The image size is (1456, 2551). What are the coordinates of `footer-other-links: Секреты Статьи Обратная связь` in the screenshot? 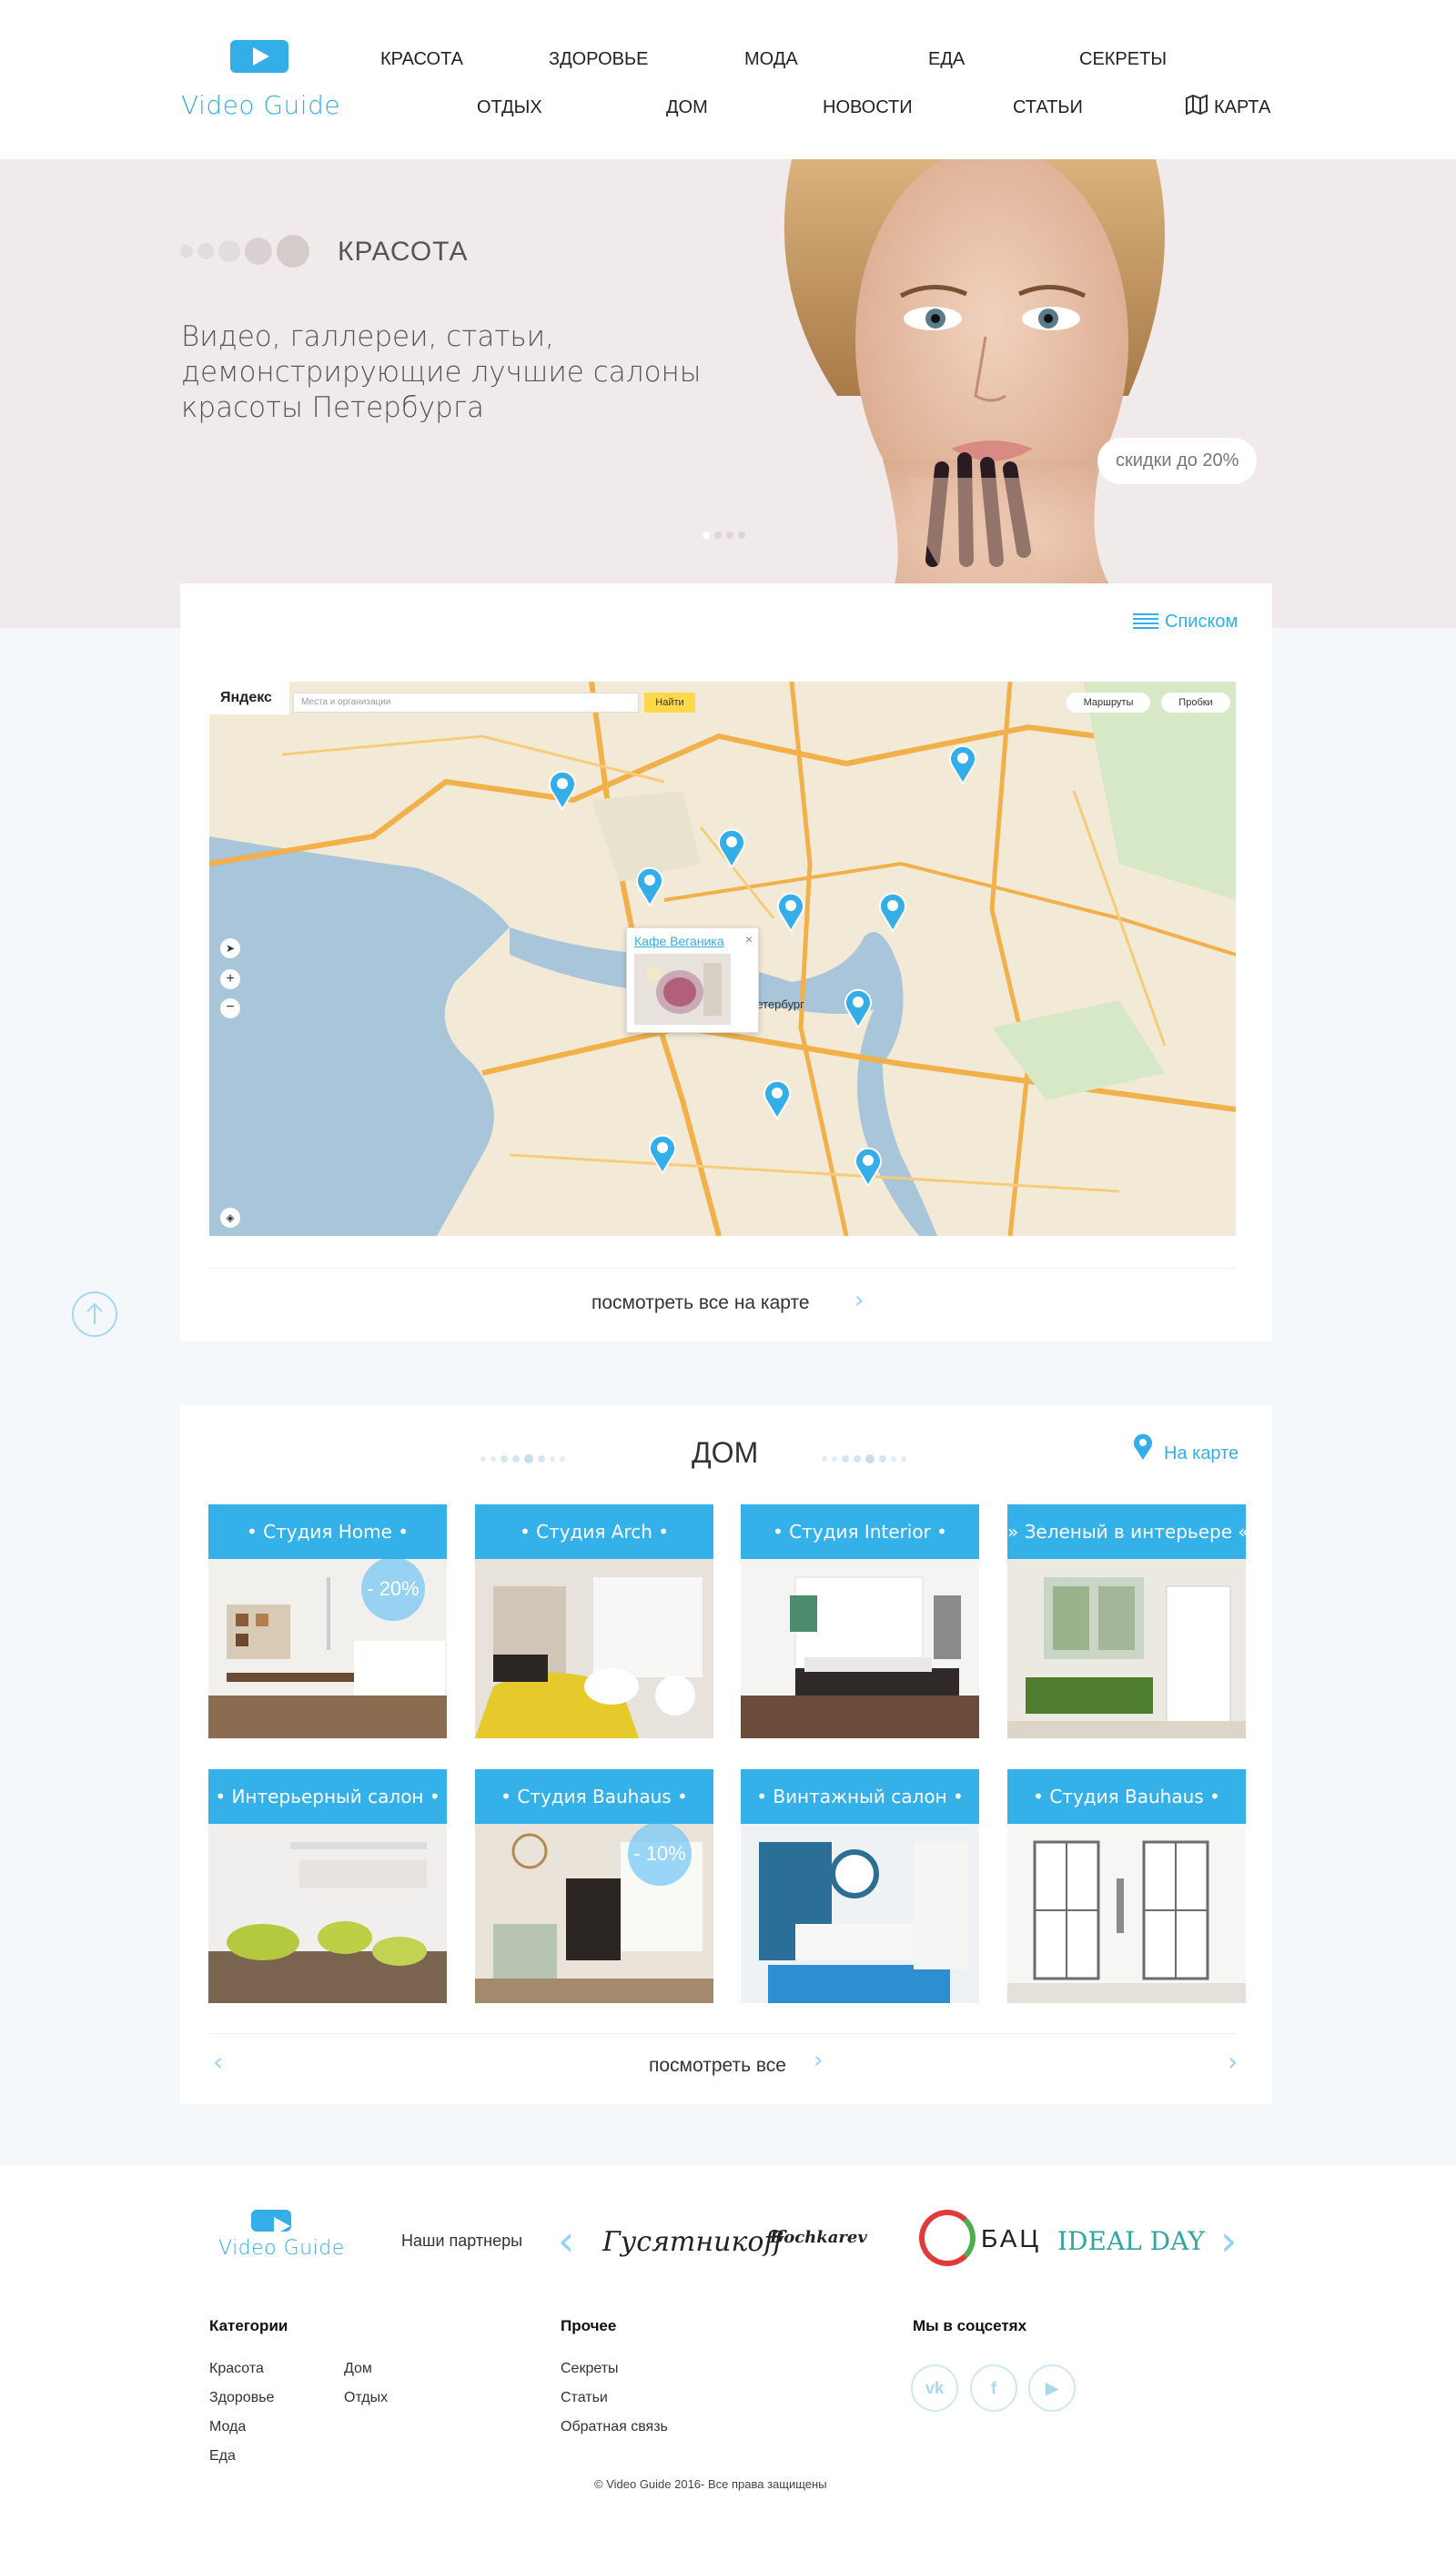 It's located at (615, 2405).